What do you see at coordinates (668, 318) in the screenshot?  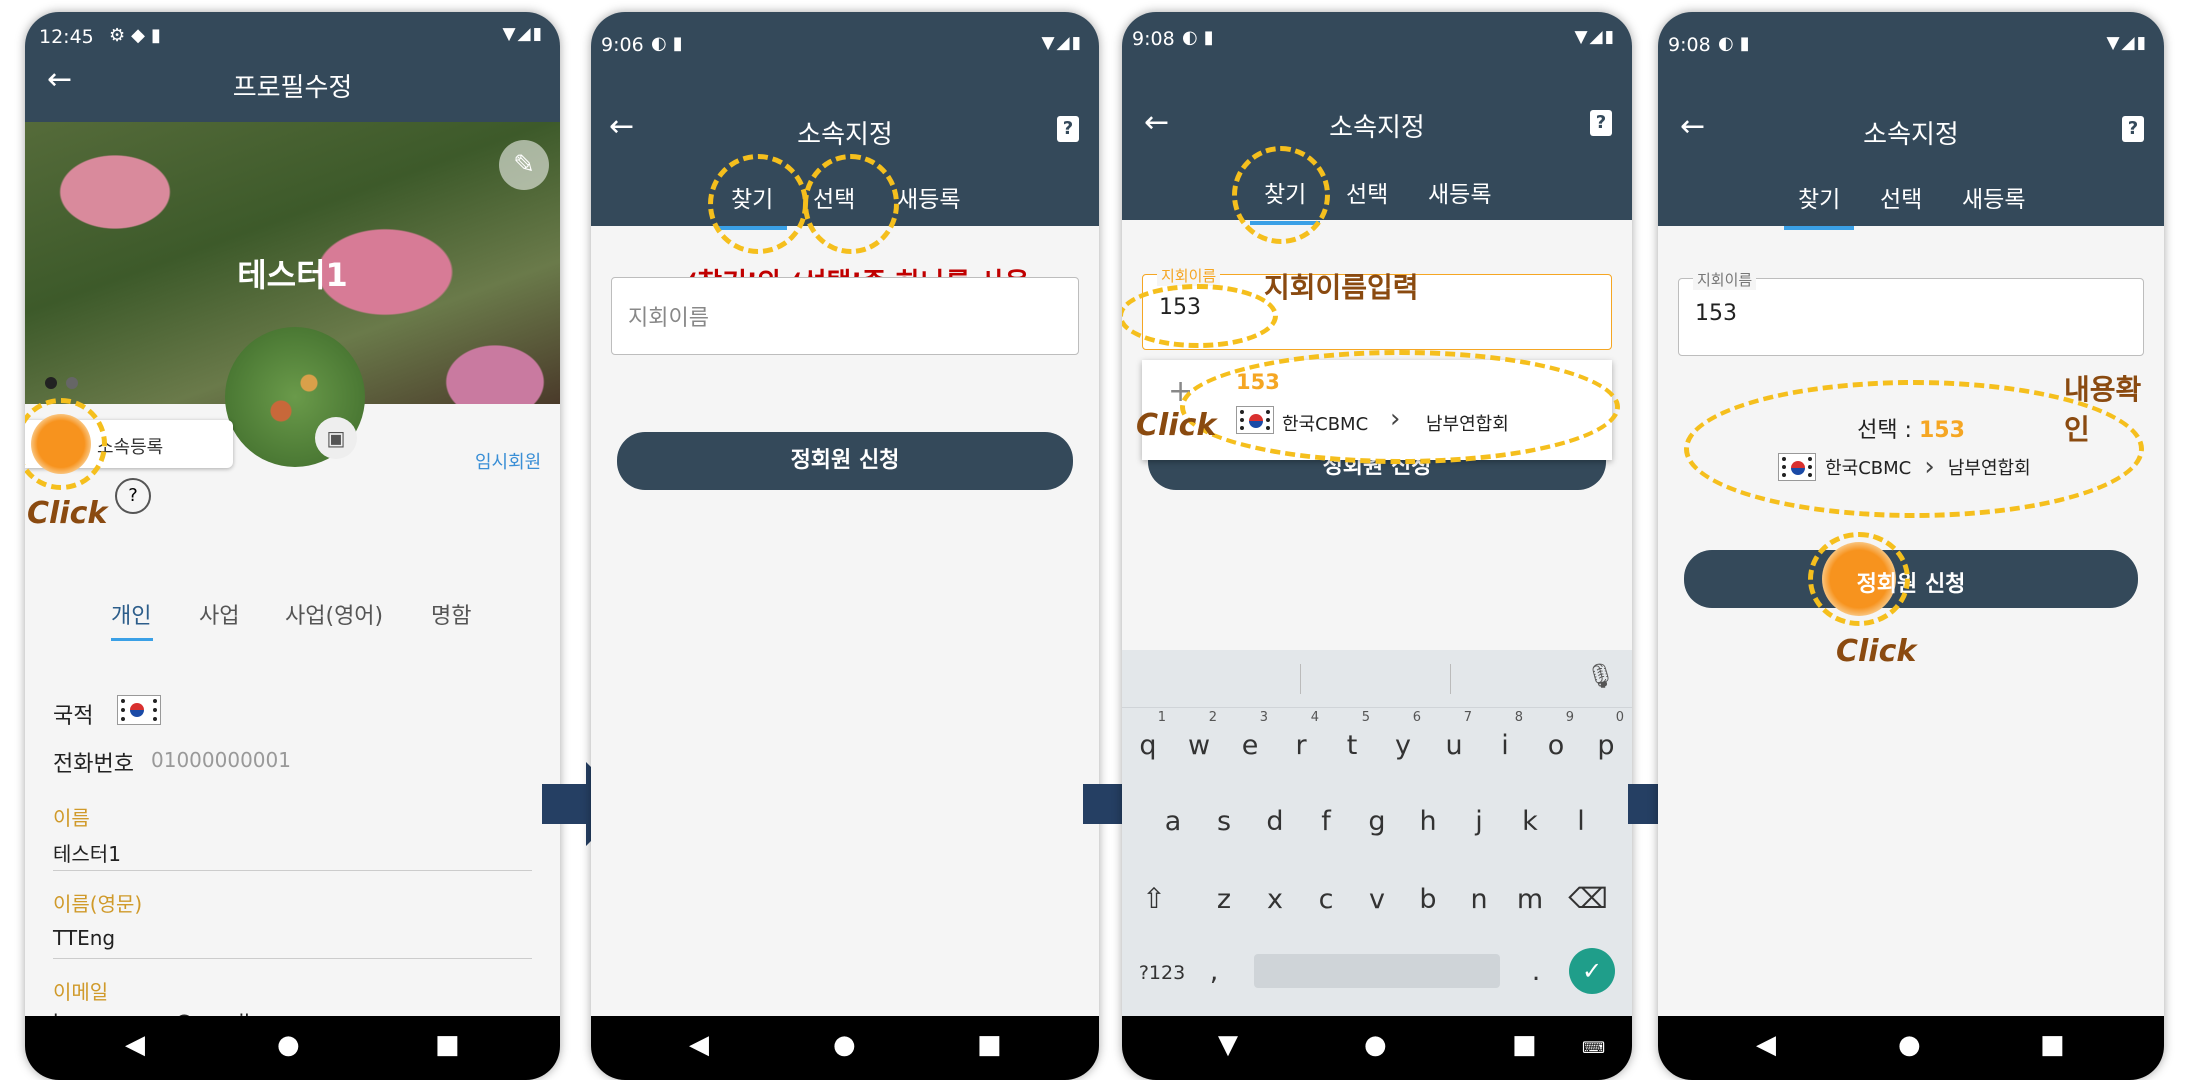 I see `branch-name-placeholder: 지회이름` at bounding box center [668, 318].